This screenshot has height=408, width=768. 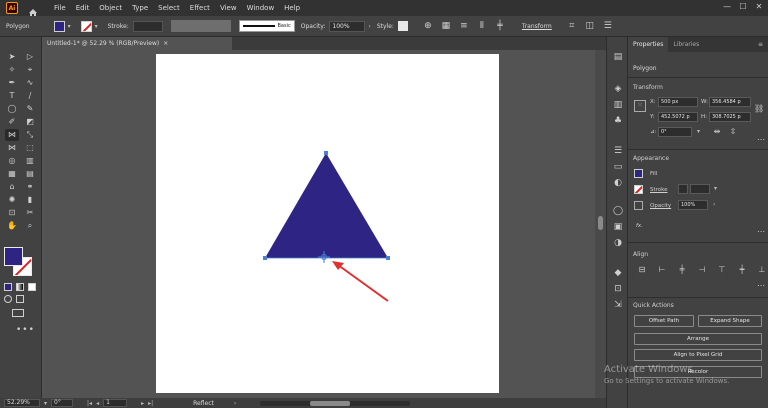 What do you see at coordinates (730, 117) in the screenshot?
I see `height-field: 308.7025 p` at bounding box center [730, 117].